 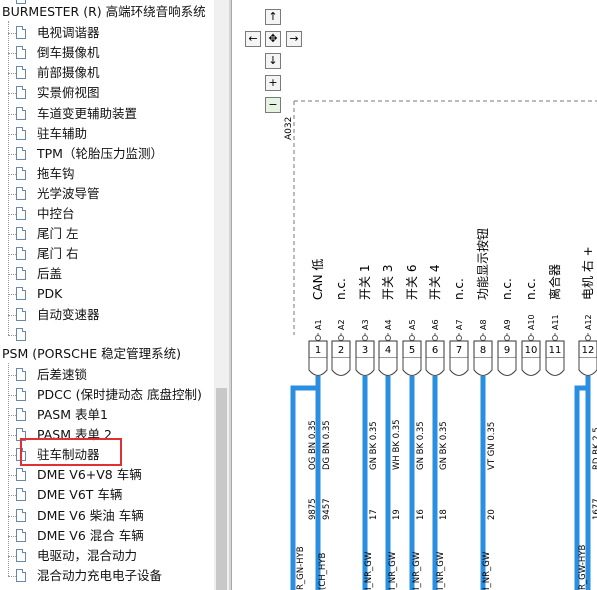 What do you see at coordinates (531, 322) in the screenshot?
I see `pin-name: A10` at bounding box center [531, 322].